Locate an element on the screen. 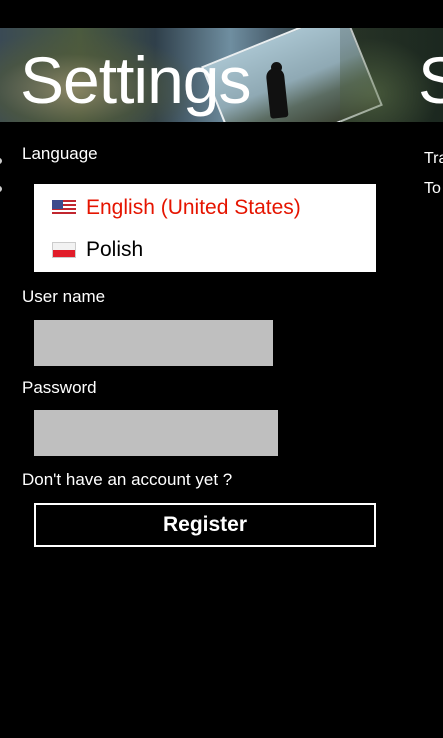  next-panel-item: Tra is located at coordinates (433, 158).